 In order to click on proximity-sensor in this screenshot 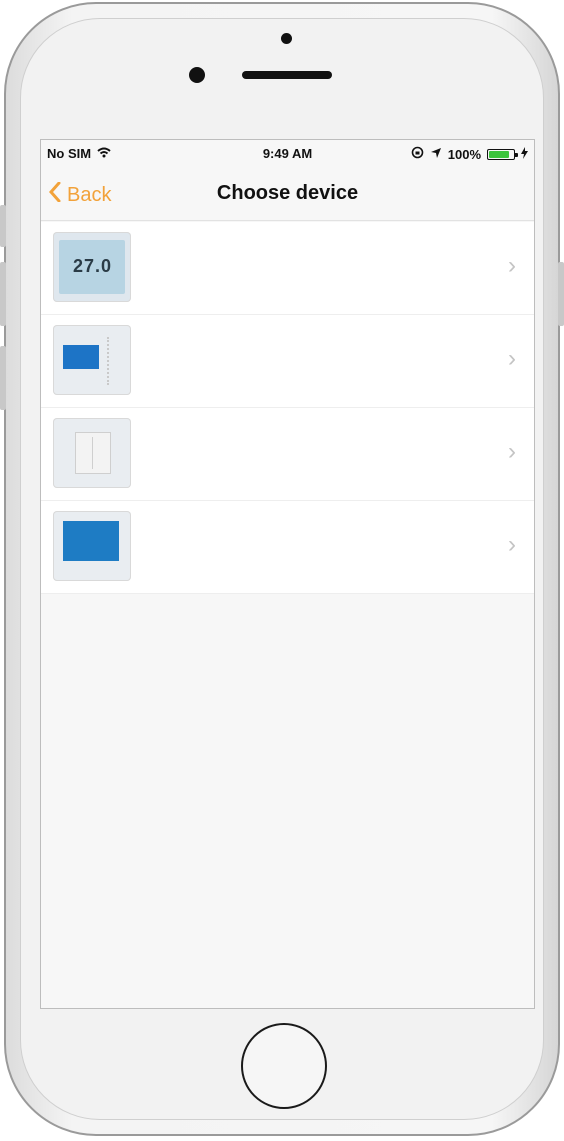, I will do `click(197, 75)`.